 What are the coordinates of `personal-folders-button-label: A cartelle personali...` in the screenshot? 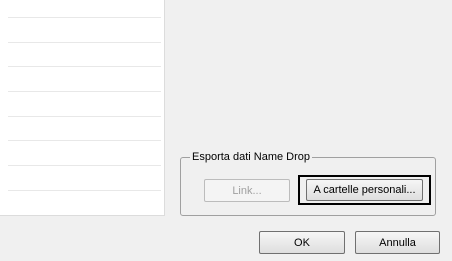 It's located at (364, 190).